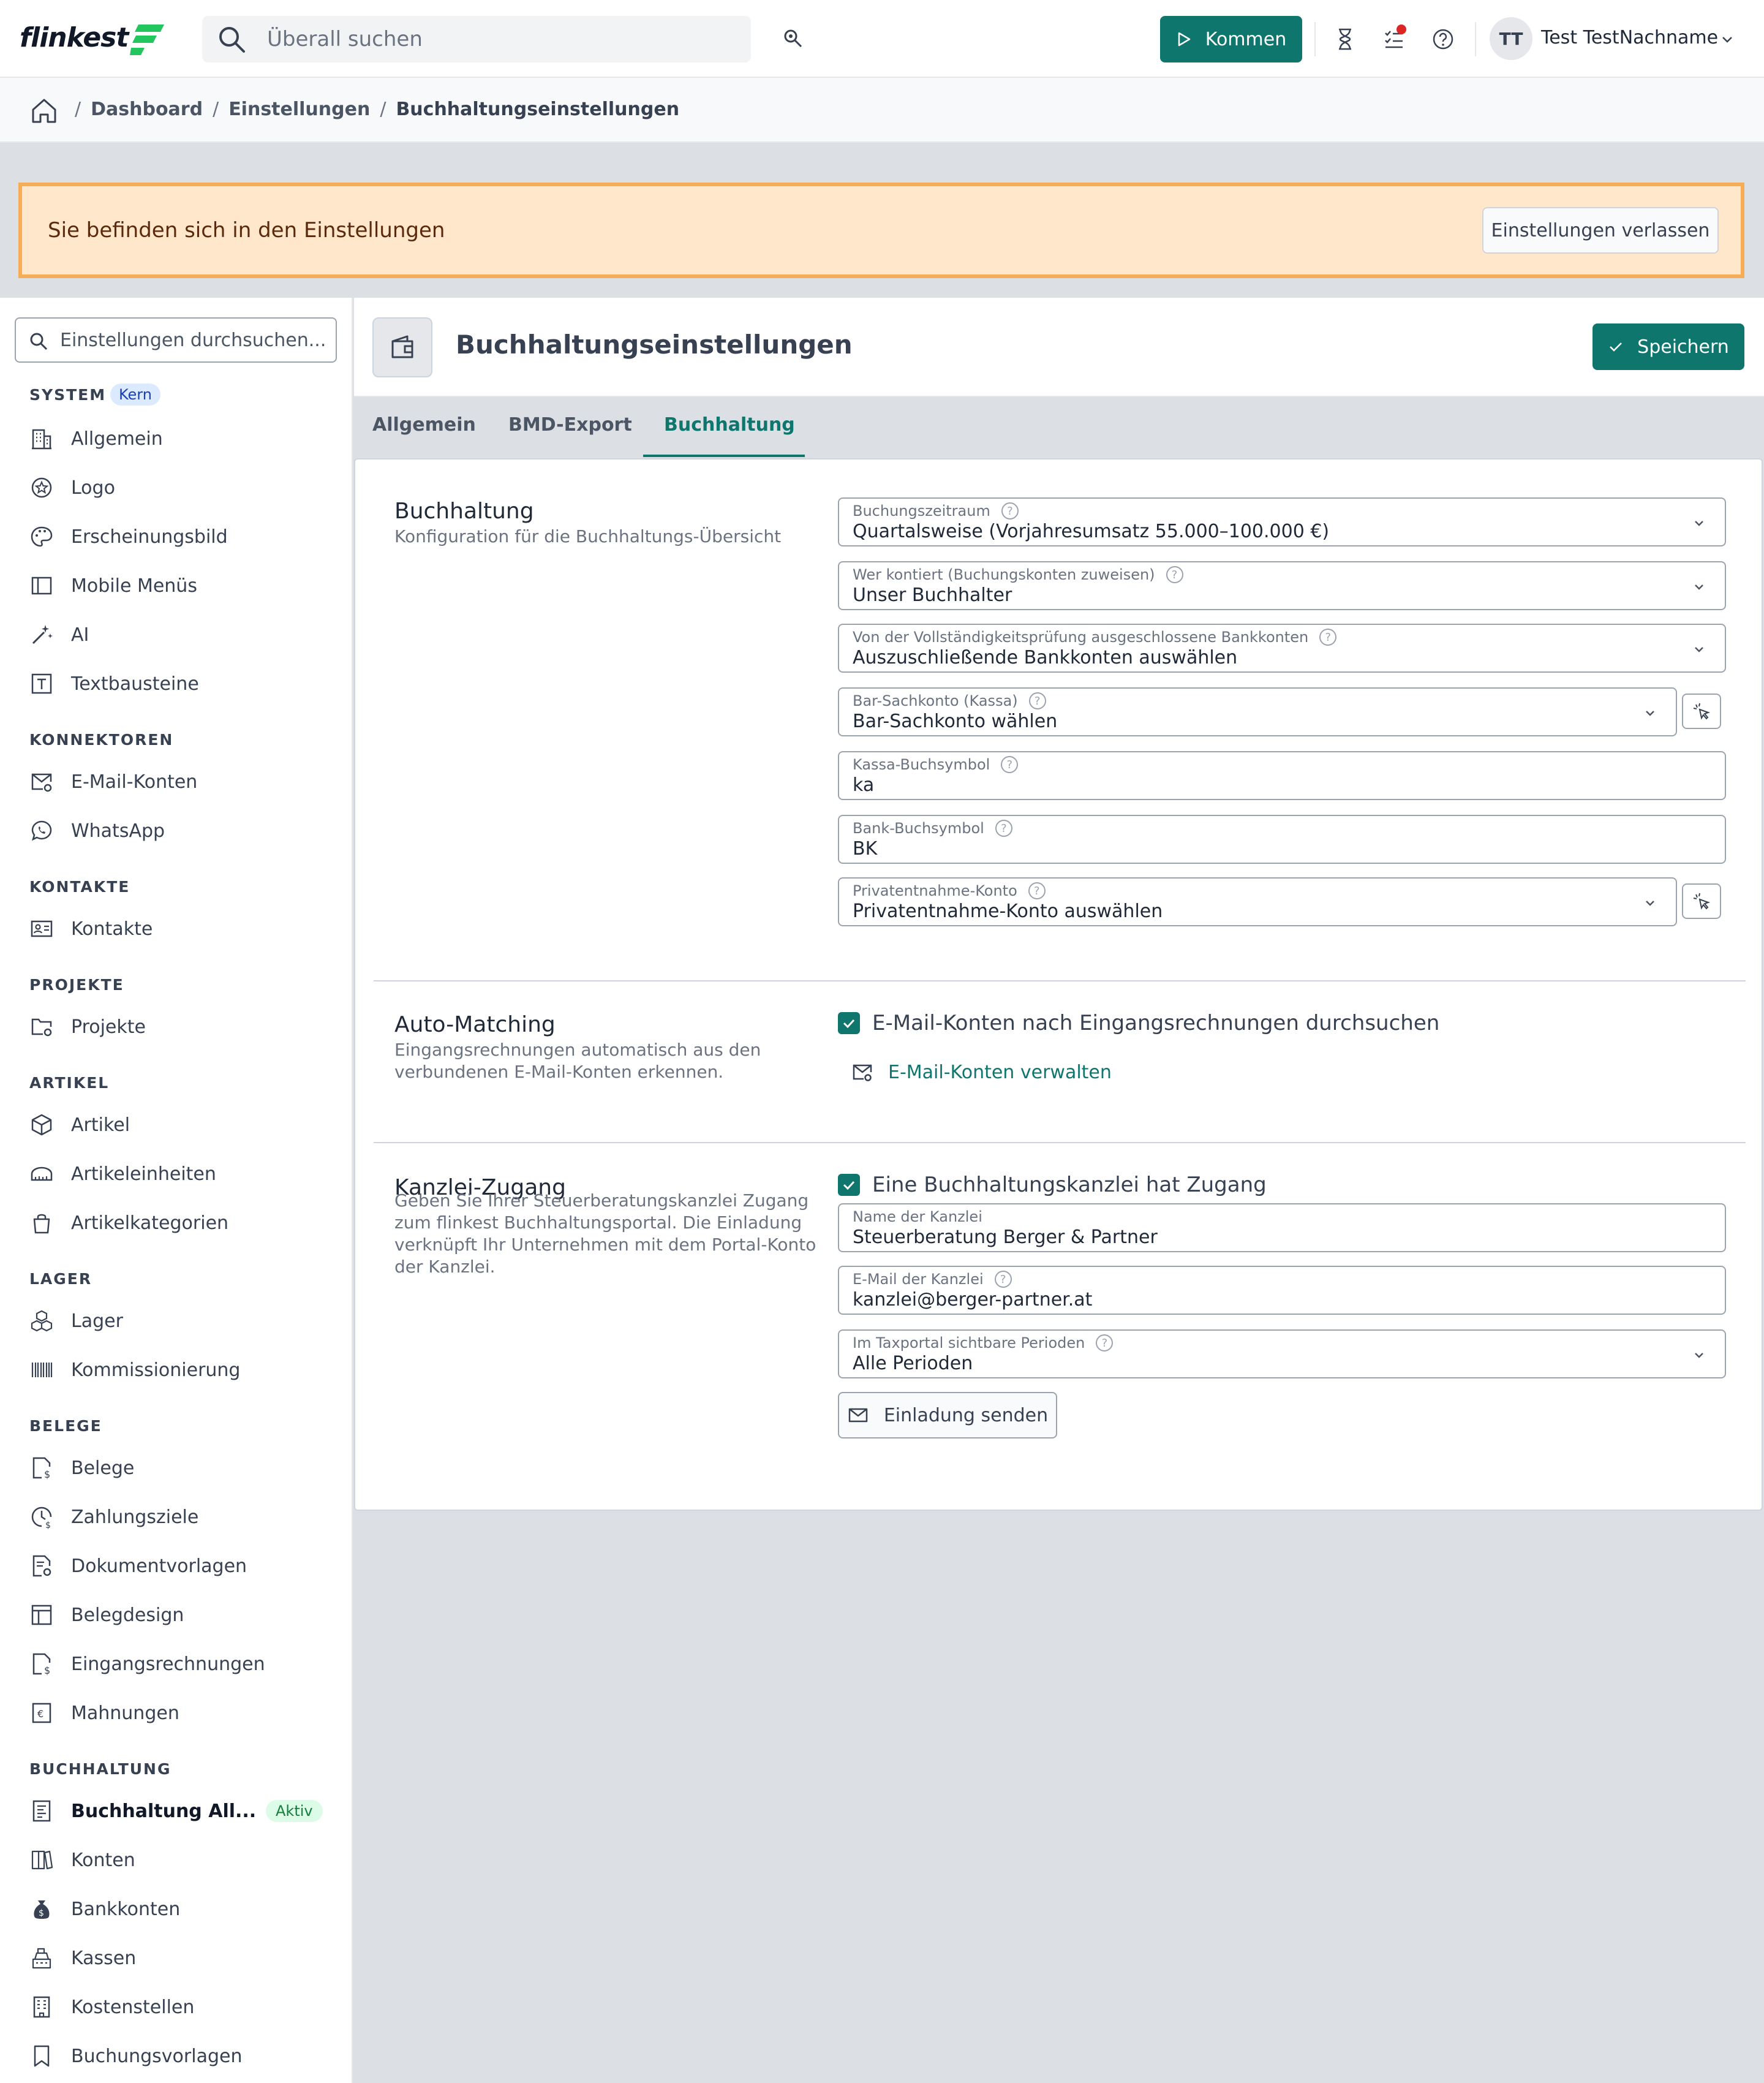 This screenshot has height=2083, width=1764. I want to click on sidebar-item-kassen: Kassen, so click(83, 1958).